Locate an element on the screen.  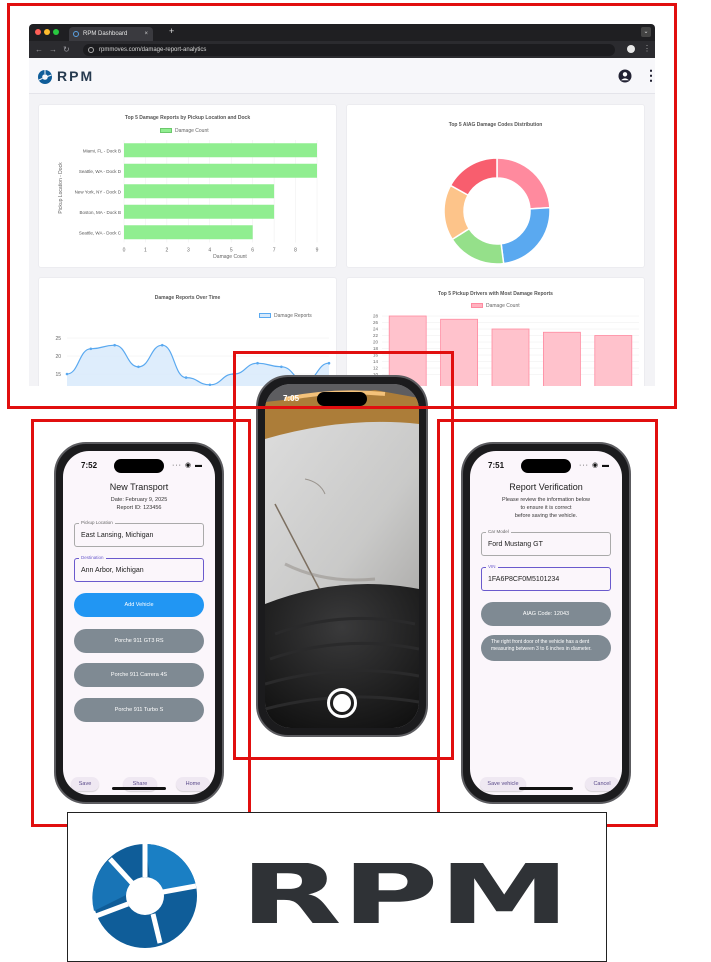
rpm-wordmark: RPM is located at coordinates (405, 895).